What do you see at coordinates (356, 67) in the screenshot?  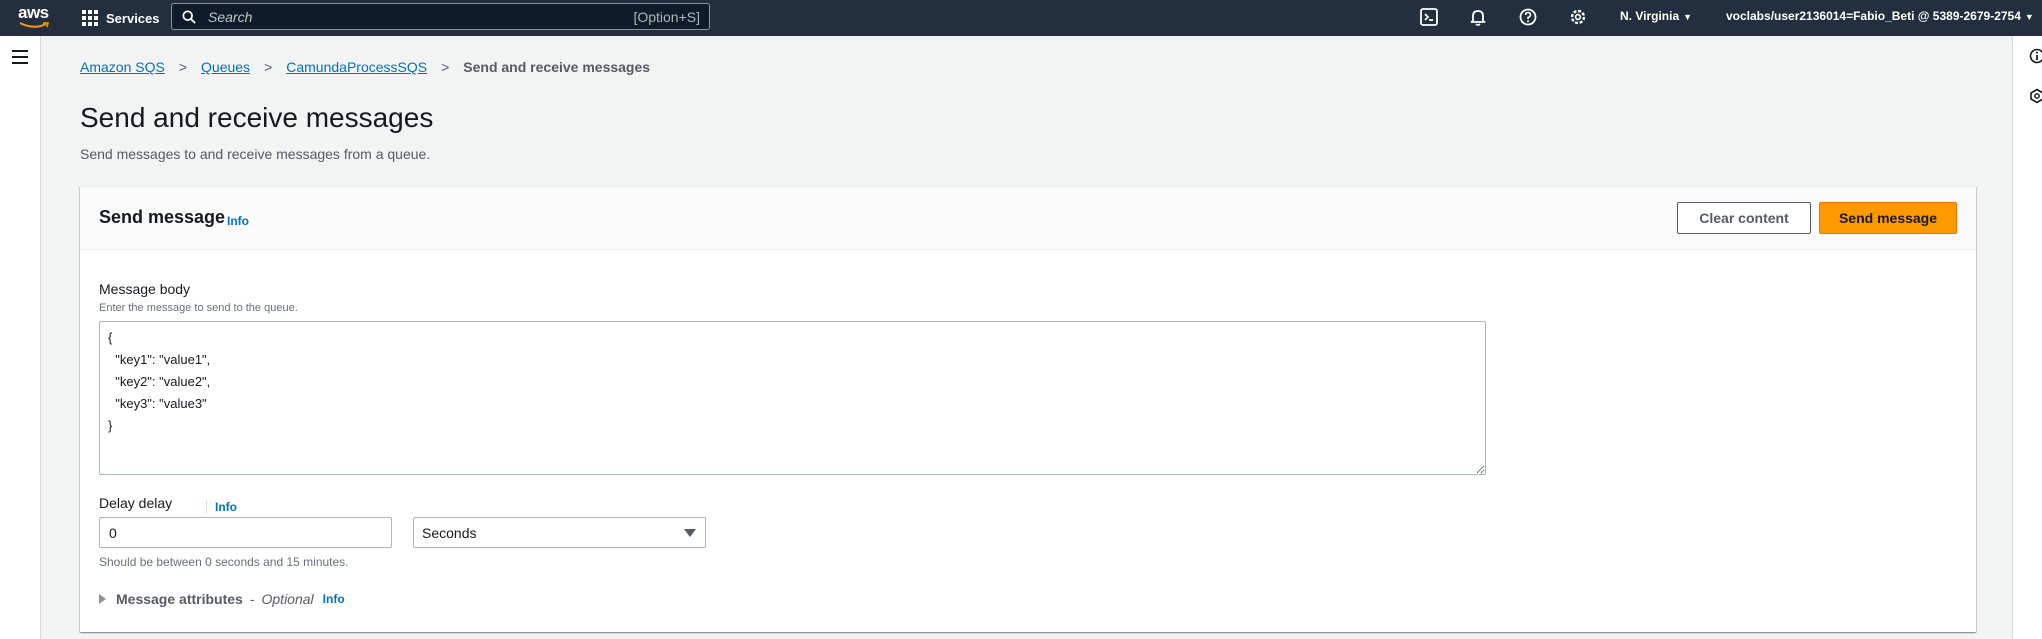 I see `breadcrumb-link-queue: CamundaProcessSQS` at bounding box center [356, 67].